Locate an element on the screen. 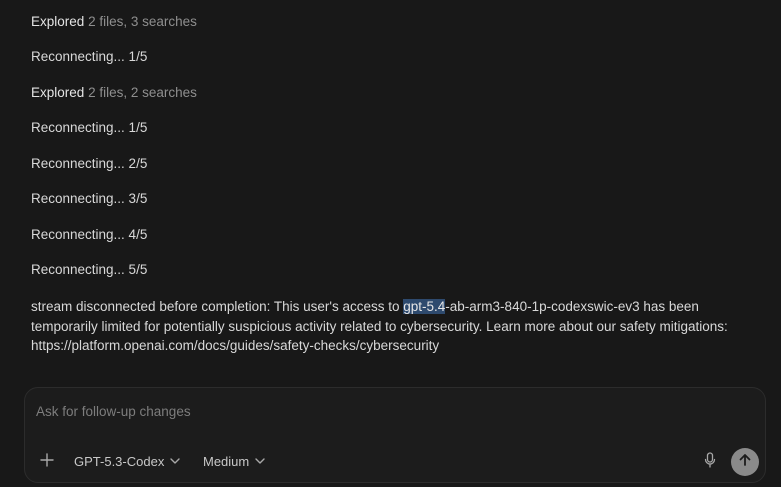 Image resolution: width=781 pixels, height=487 pixels. microphone-icon is located at coordinates (710, 462).